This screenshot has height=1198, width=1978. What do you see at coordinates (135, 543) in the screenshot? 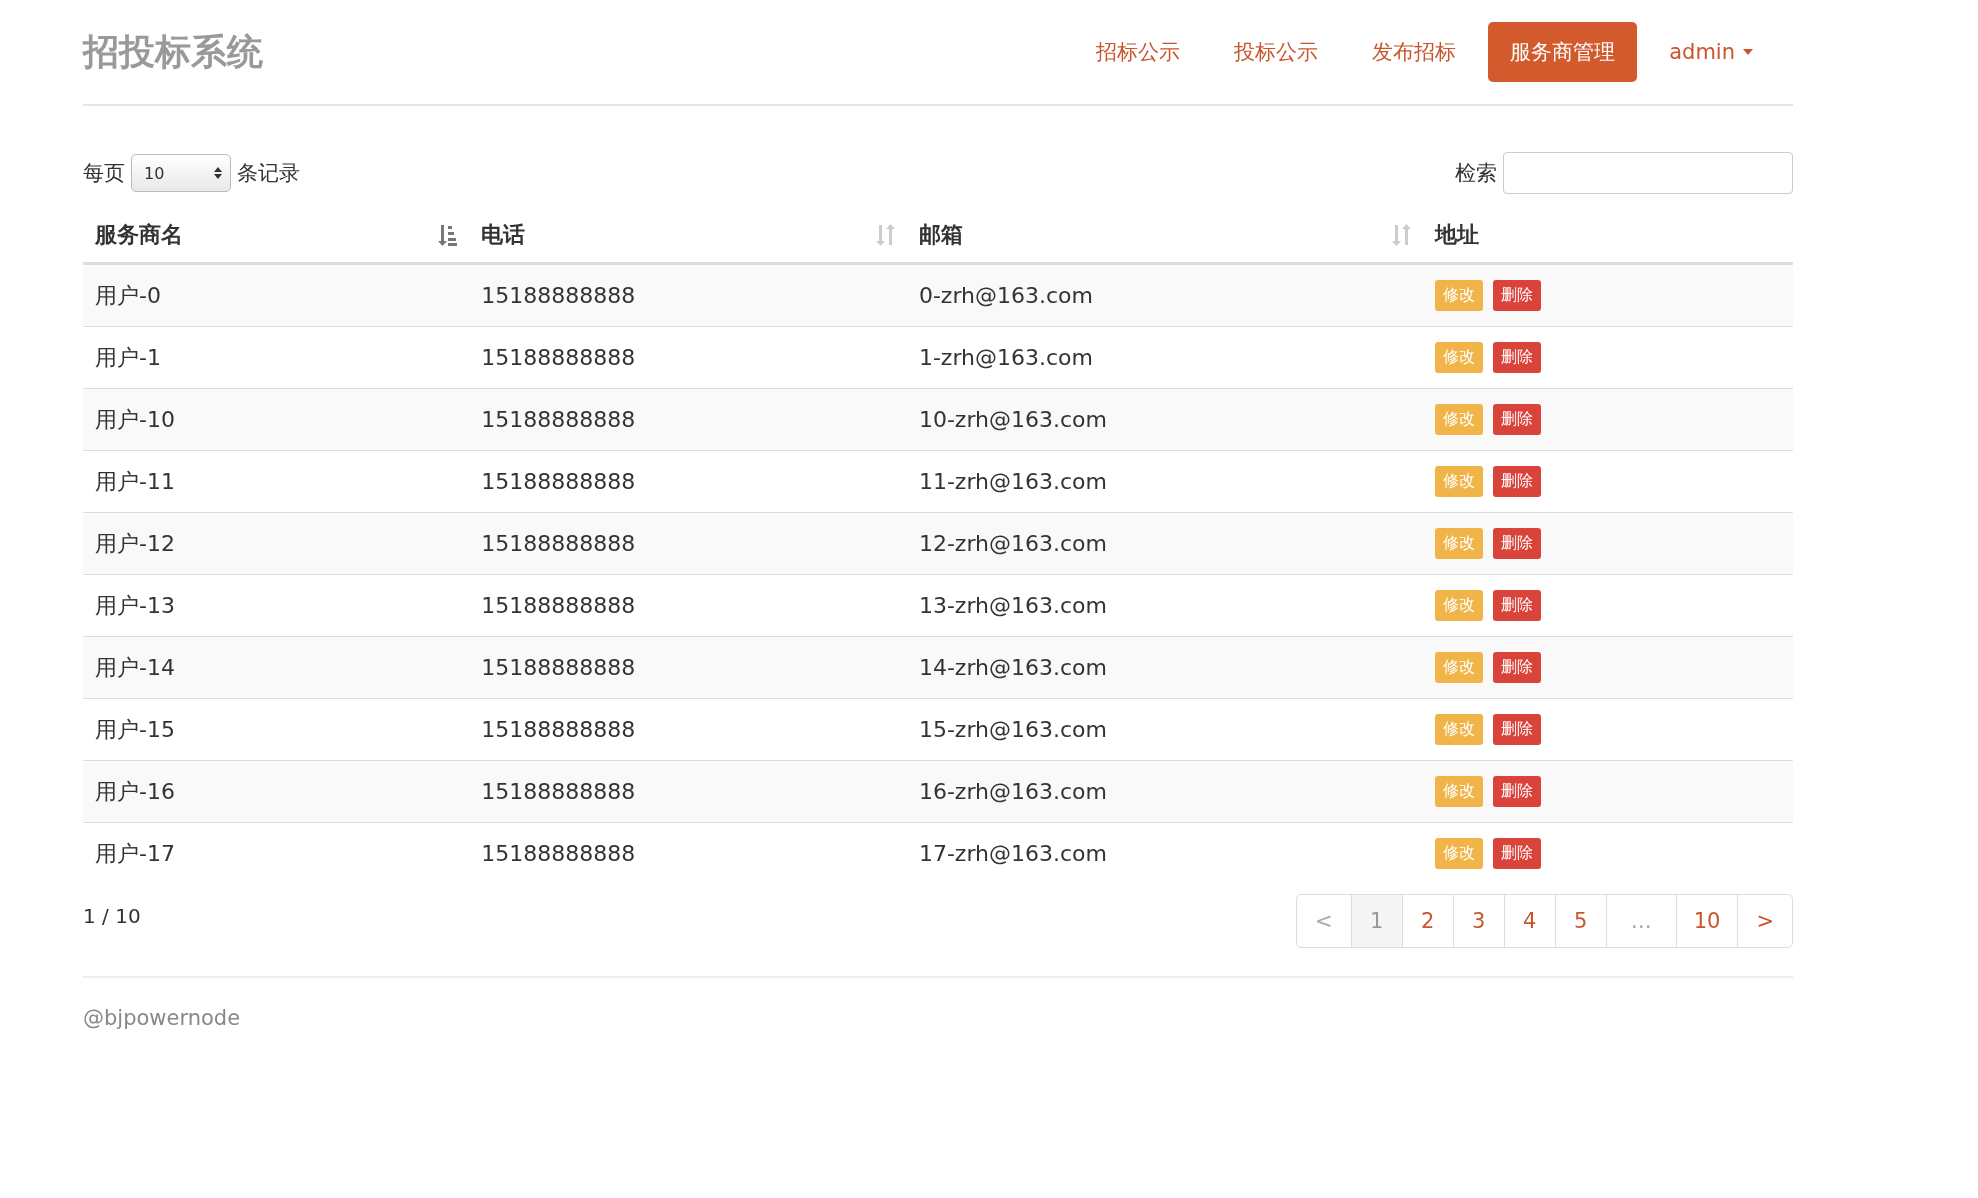
I see `table-cell: 用户-12` at bounding box center [135, 543].